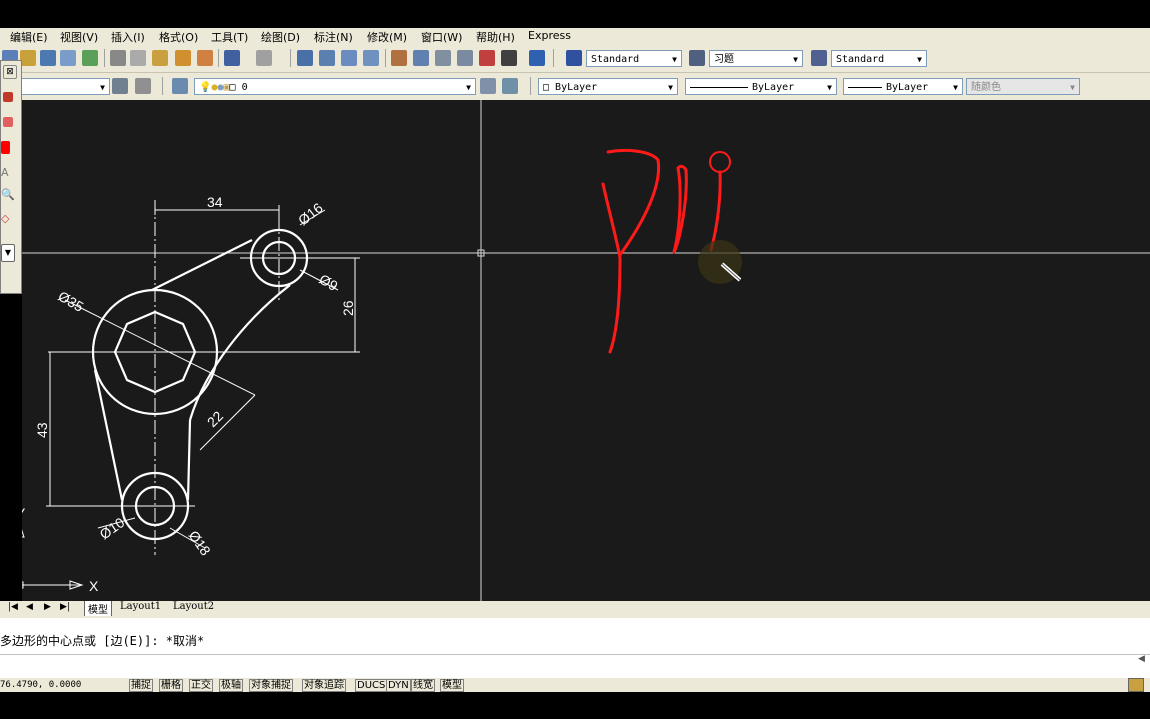  What do you see at coordinates (118, 58) in the screenshot?
I see `cut-icon` at bounding box center [118, 58].